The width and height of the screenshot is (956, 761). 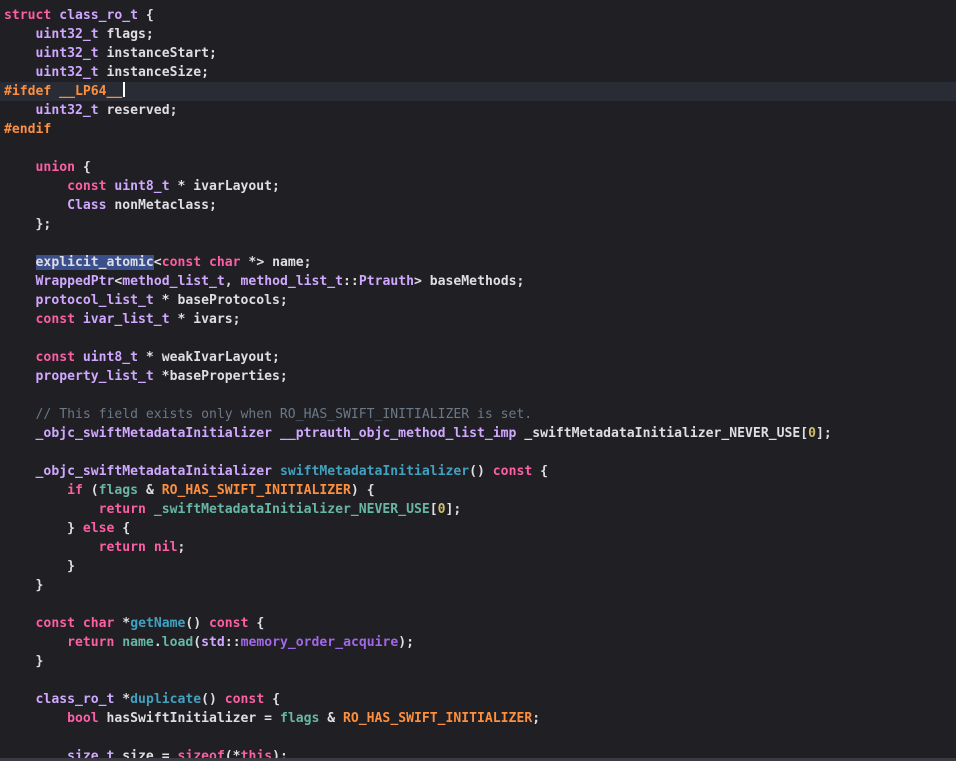 I want to click on code-line: explicit_atomic<const char *> name;, so click(x=480, y=262).